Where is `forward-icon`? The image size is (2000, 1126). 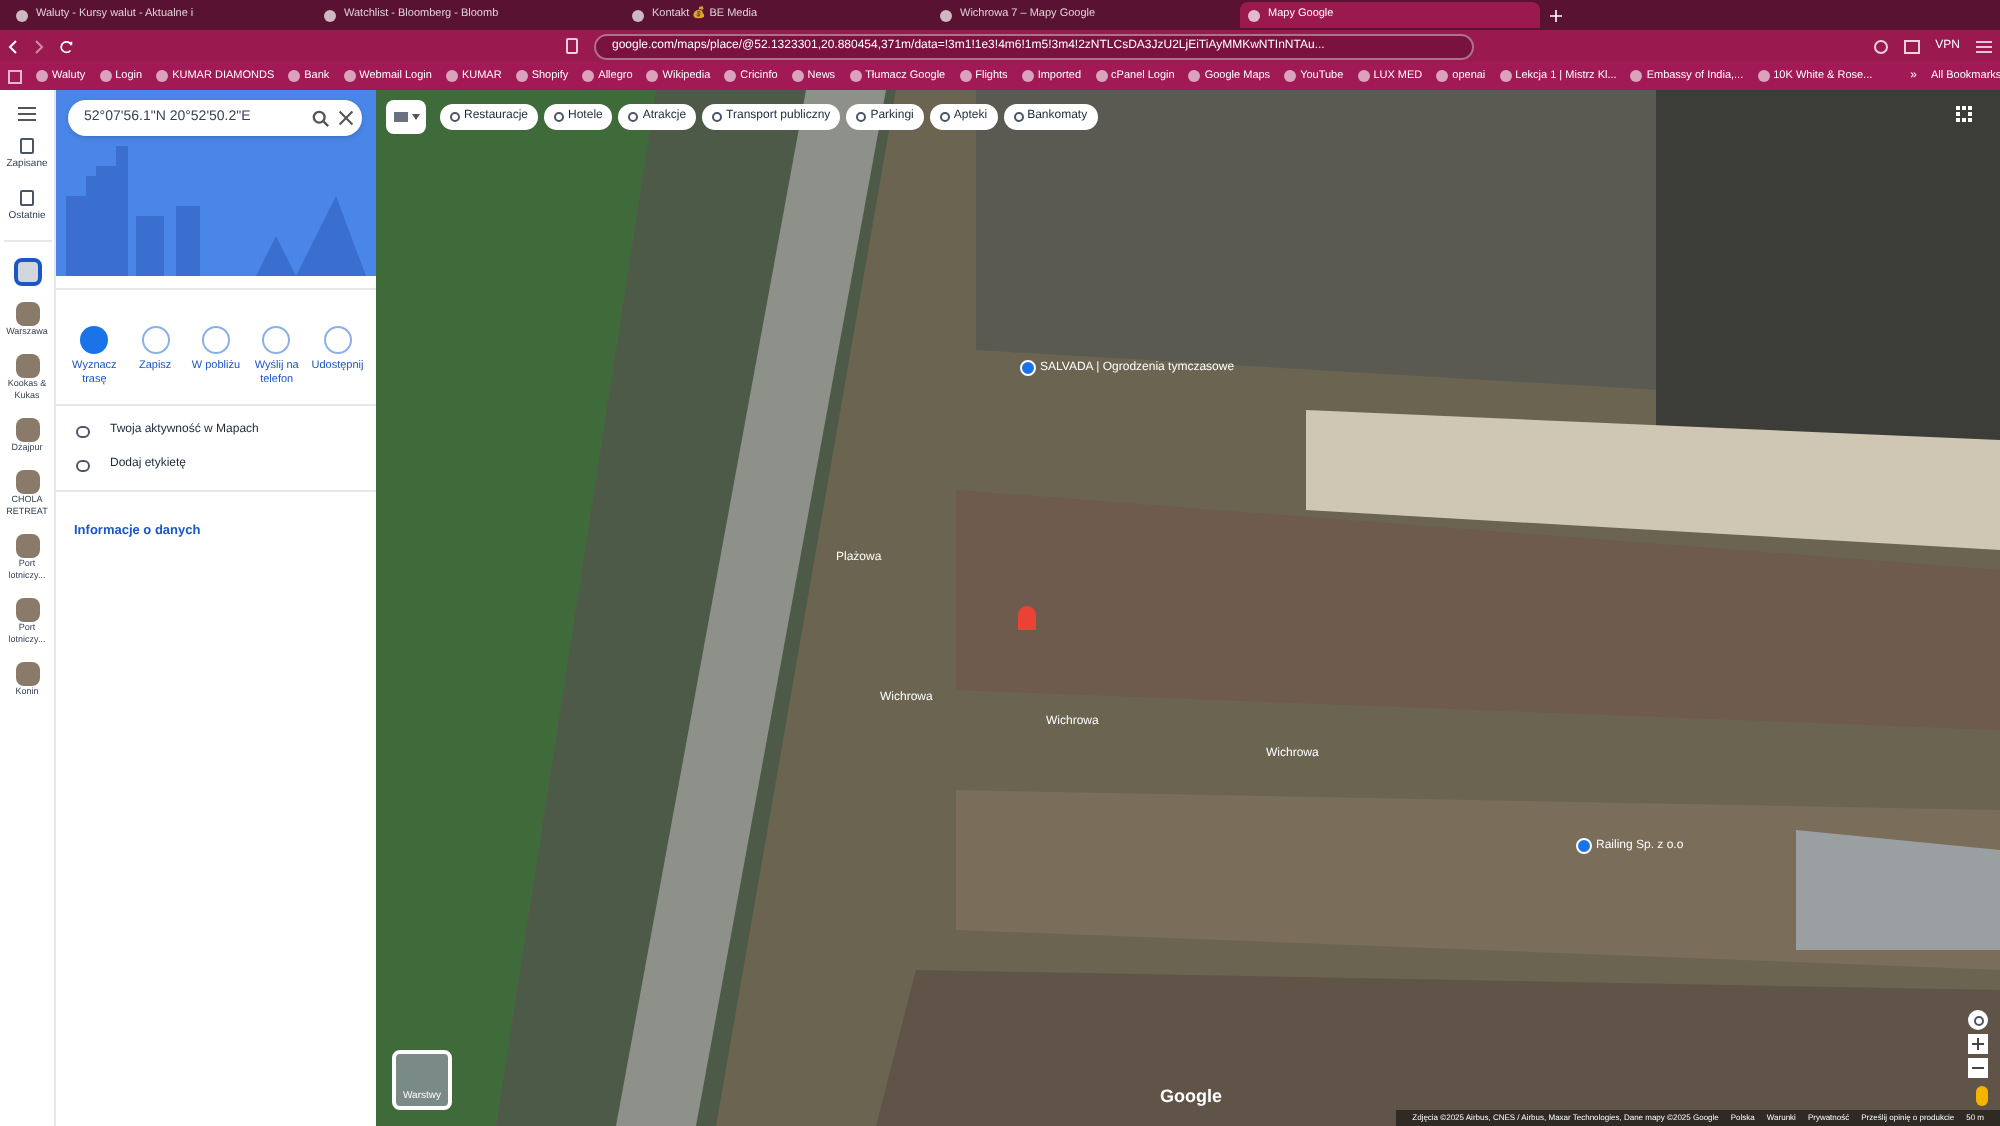 forward-icon is located at coordinates (39, 46).